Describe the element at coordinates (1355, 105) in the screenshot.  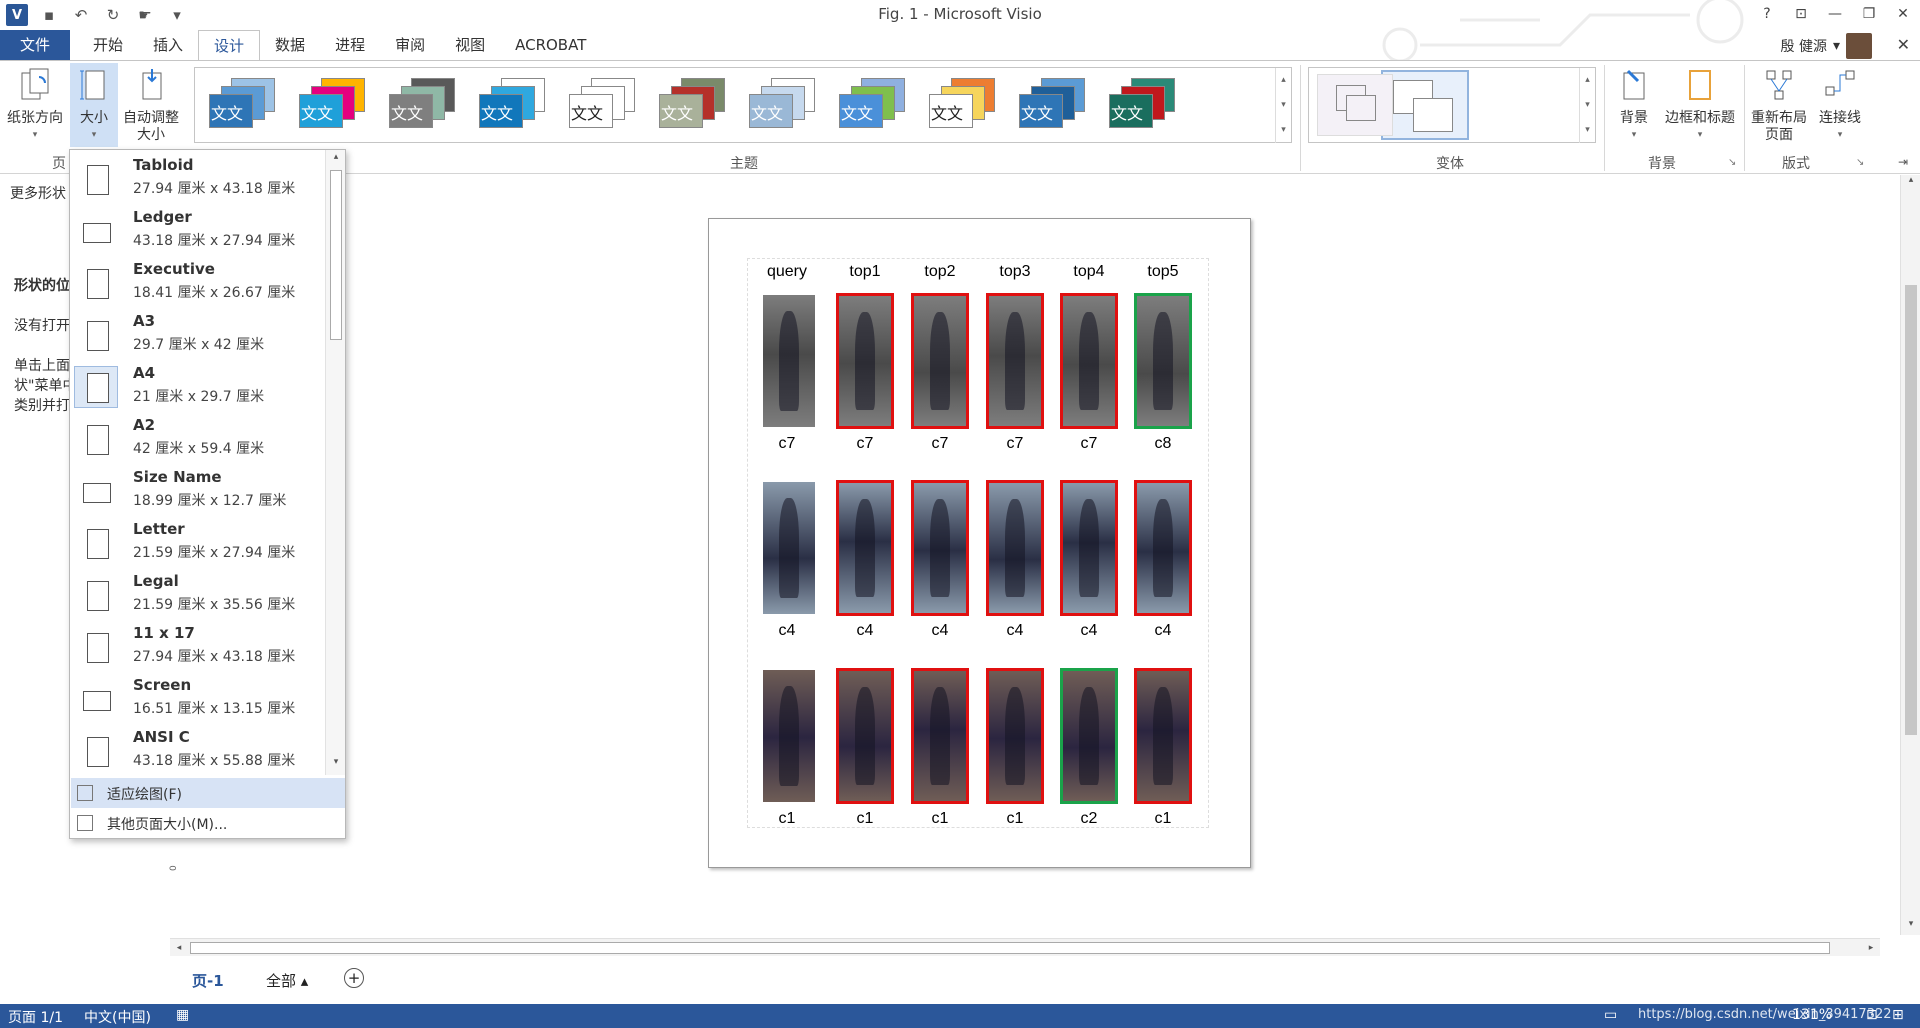
I see `variant-item` at that location.